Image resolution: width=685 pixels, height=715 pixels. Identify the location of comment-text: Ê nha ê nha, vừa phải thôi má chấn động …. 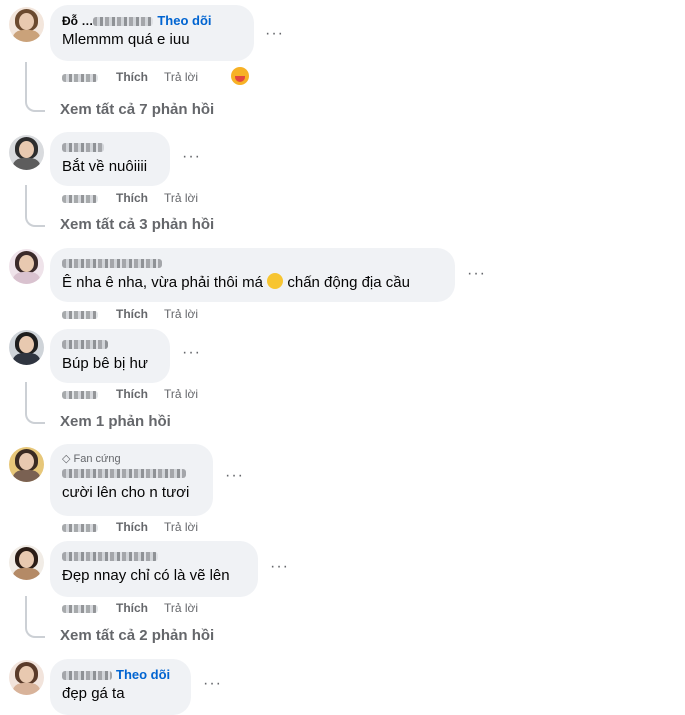
(236, 282).